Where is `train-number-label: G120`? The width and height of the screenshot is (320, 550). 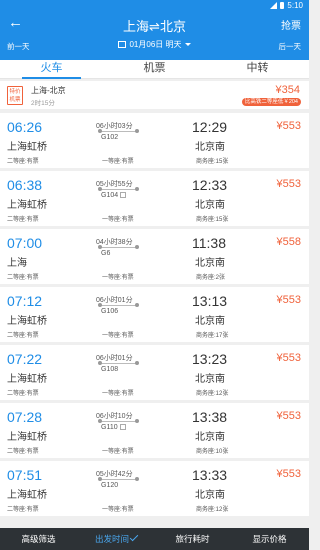 train-number-label: G120 is located at coordinates (110, 485).